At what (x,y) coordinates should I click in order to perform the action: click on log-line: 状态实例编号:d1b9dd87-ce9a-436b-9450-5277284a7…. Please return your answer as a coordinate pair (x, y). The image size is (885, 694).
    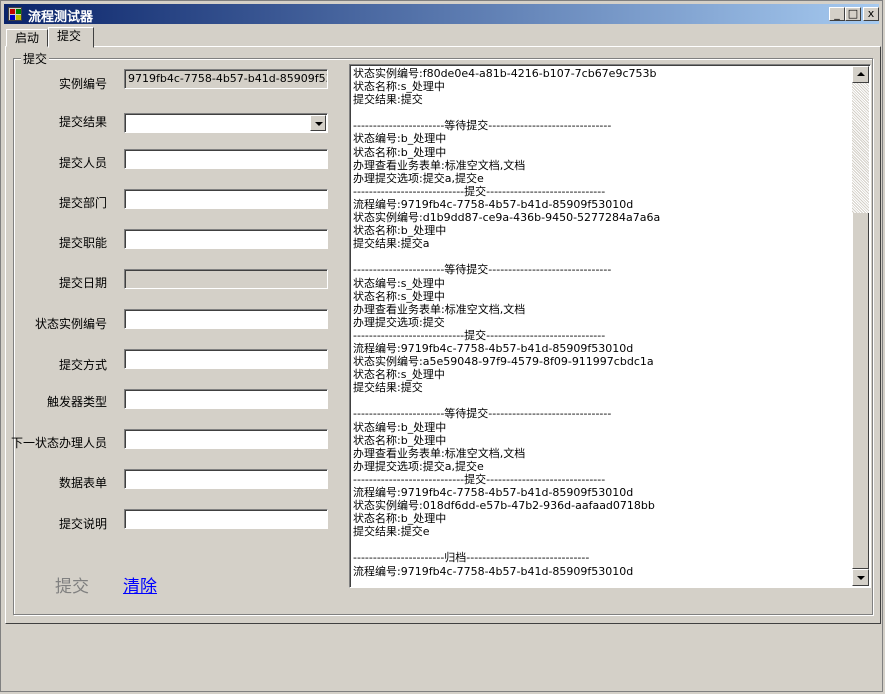
    Looking at the image, I should click on (507, 218).